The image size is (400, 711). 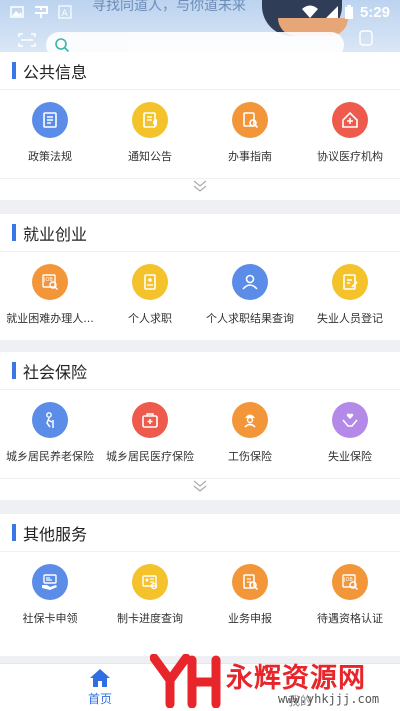 What do you see at coordinates (50, 156) in the screenshot?
I see `service-label: 政策法规` at bounding box center [50, 156].